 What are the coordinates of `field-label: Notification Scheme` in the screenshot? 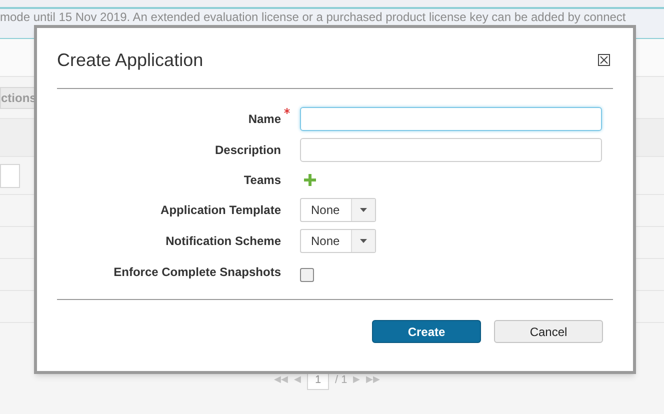 It's located at (223, 241).